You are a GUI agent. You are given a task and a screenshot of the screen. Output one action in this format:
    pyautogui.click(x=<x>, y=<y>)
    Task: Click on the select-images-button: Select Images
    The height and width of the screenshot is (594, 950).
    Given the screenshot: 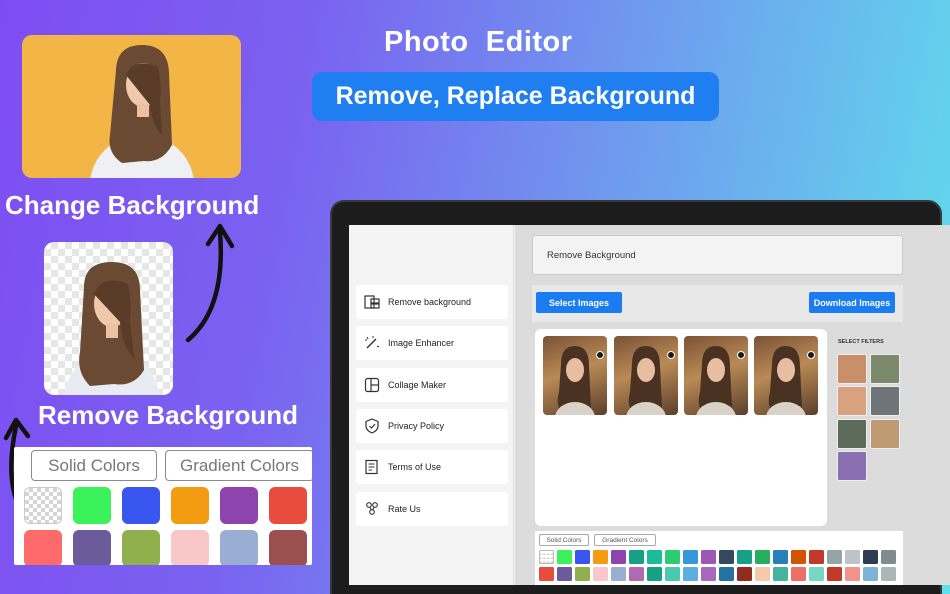 What is the action you would take?
    pyautogui.click(x=579, y=302)
    